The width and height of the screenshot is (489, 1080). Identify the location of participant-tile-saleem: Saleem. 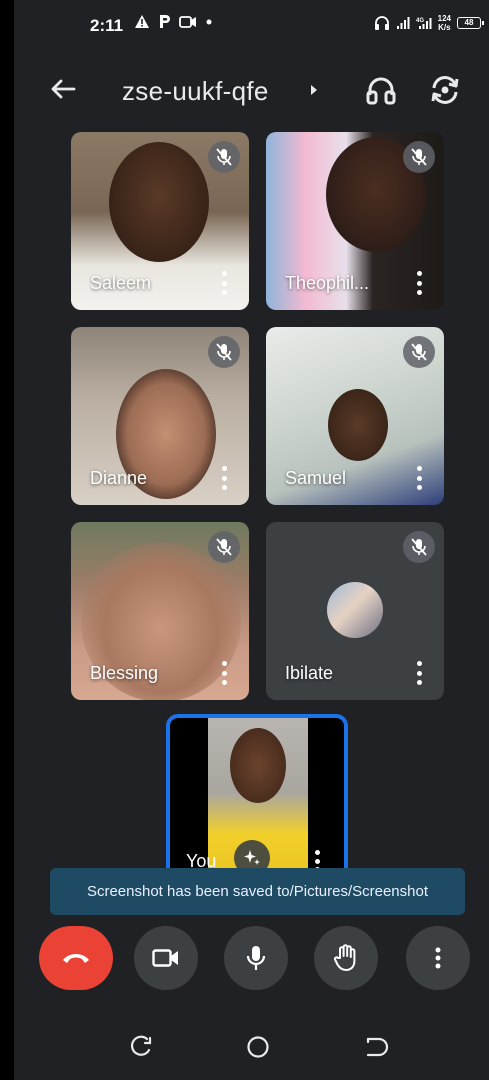
(160, 221).